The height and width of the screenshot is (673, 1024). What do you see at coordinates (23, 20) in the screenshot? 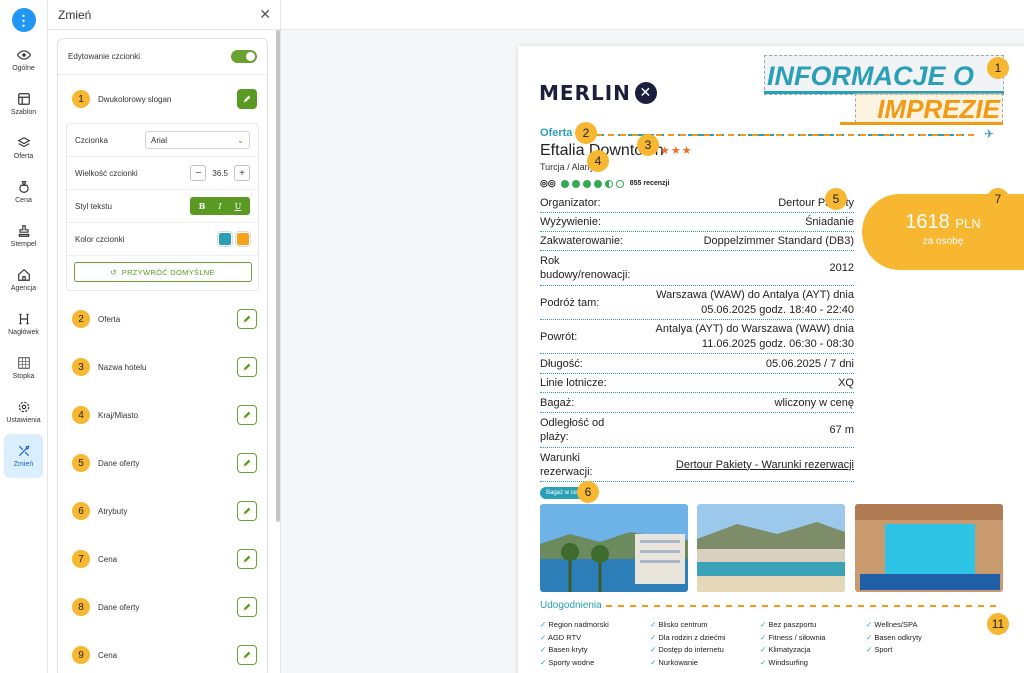
I see `menu-dots-icon: ⋮` at bounding box center [23, 20].